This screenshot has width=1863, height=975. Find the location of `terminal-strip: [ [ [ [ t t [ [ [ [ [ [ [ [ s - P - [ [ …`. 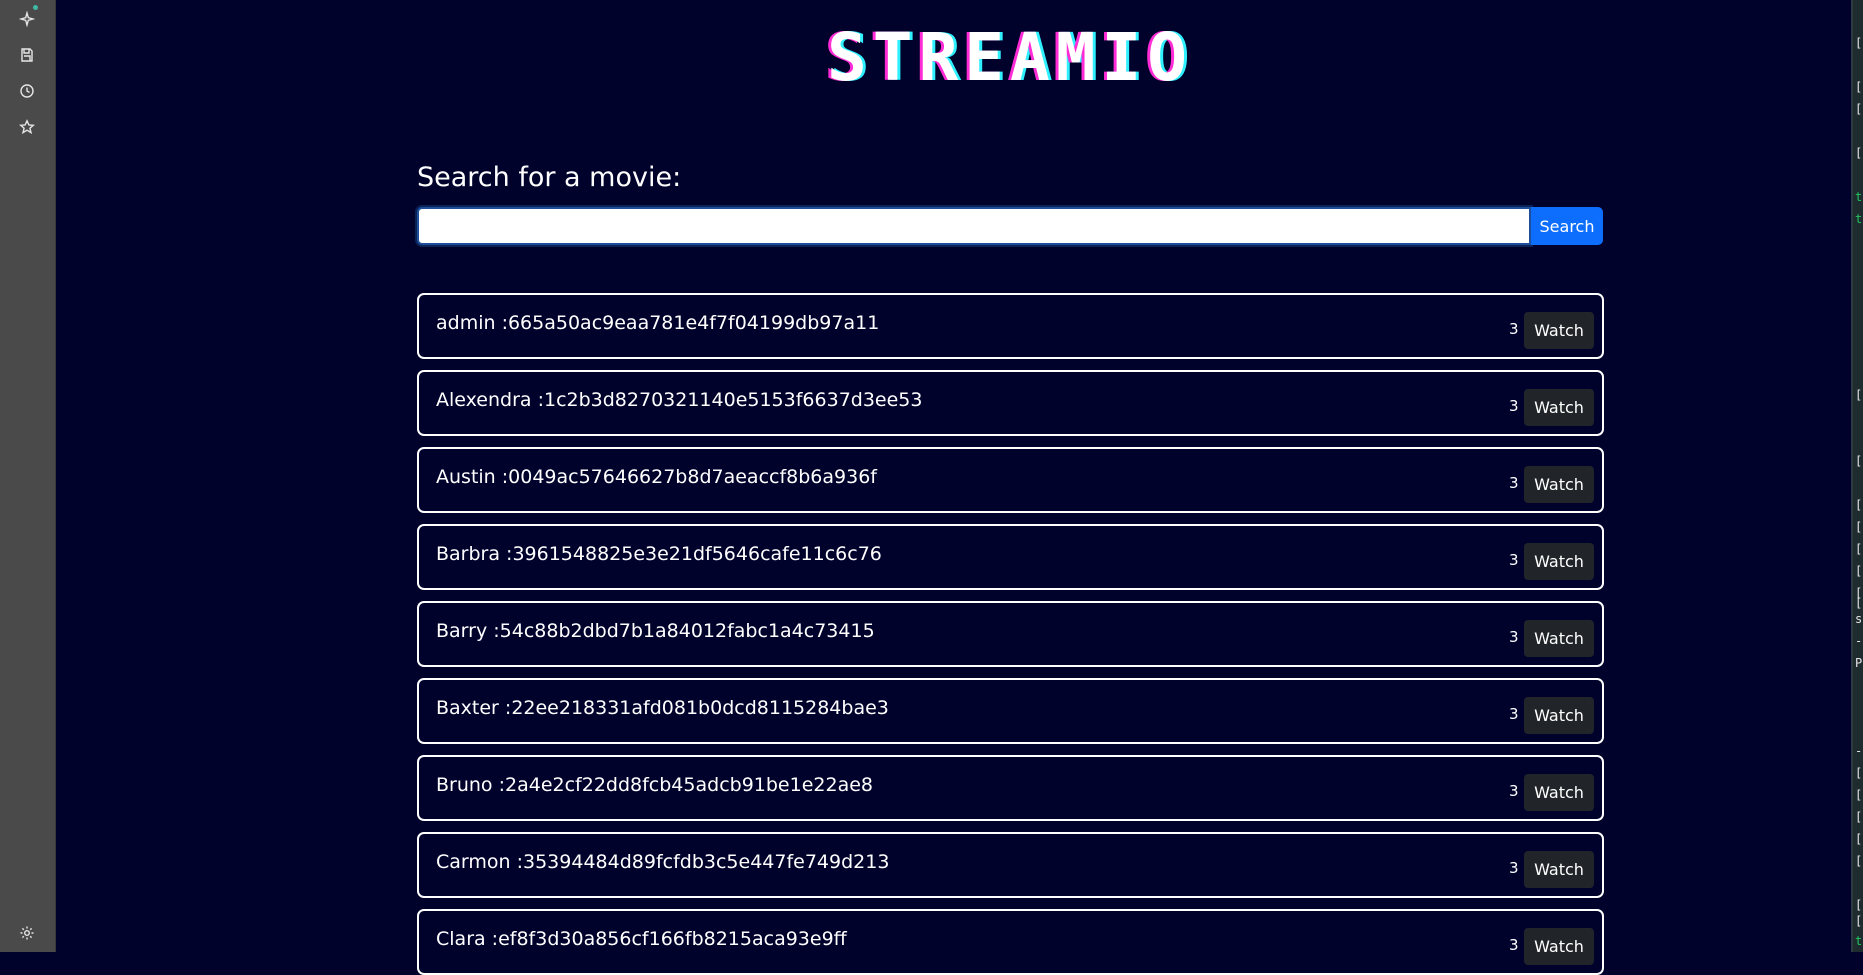

terminal-strip: [ [ [ [ t t [ [ [ [ [ [ [ [ s - P - [ [ … is located at coordinates (1857, 476).